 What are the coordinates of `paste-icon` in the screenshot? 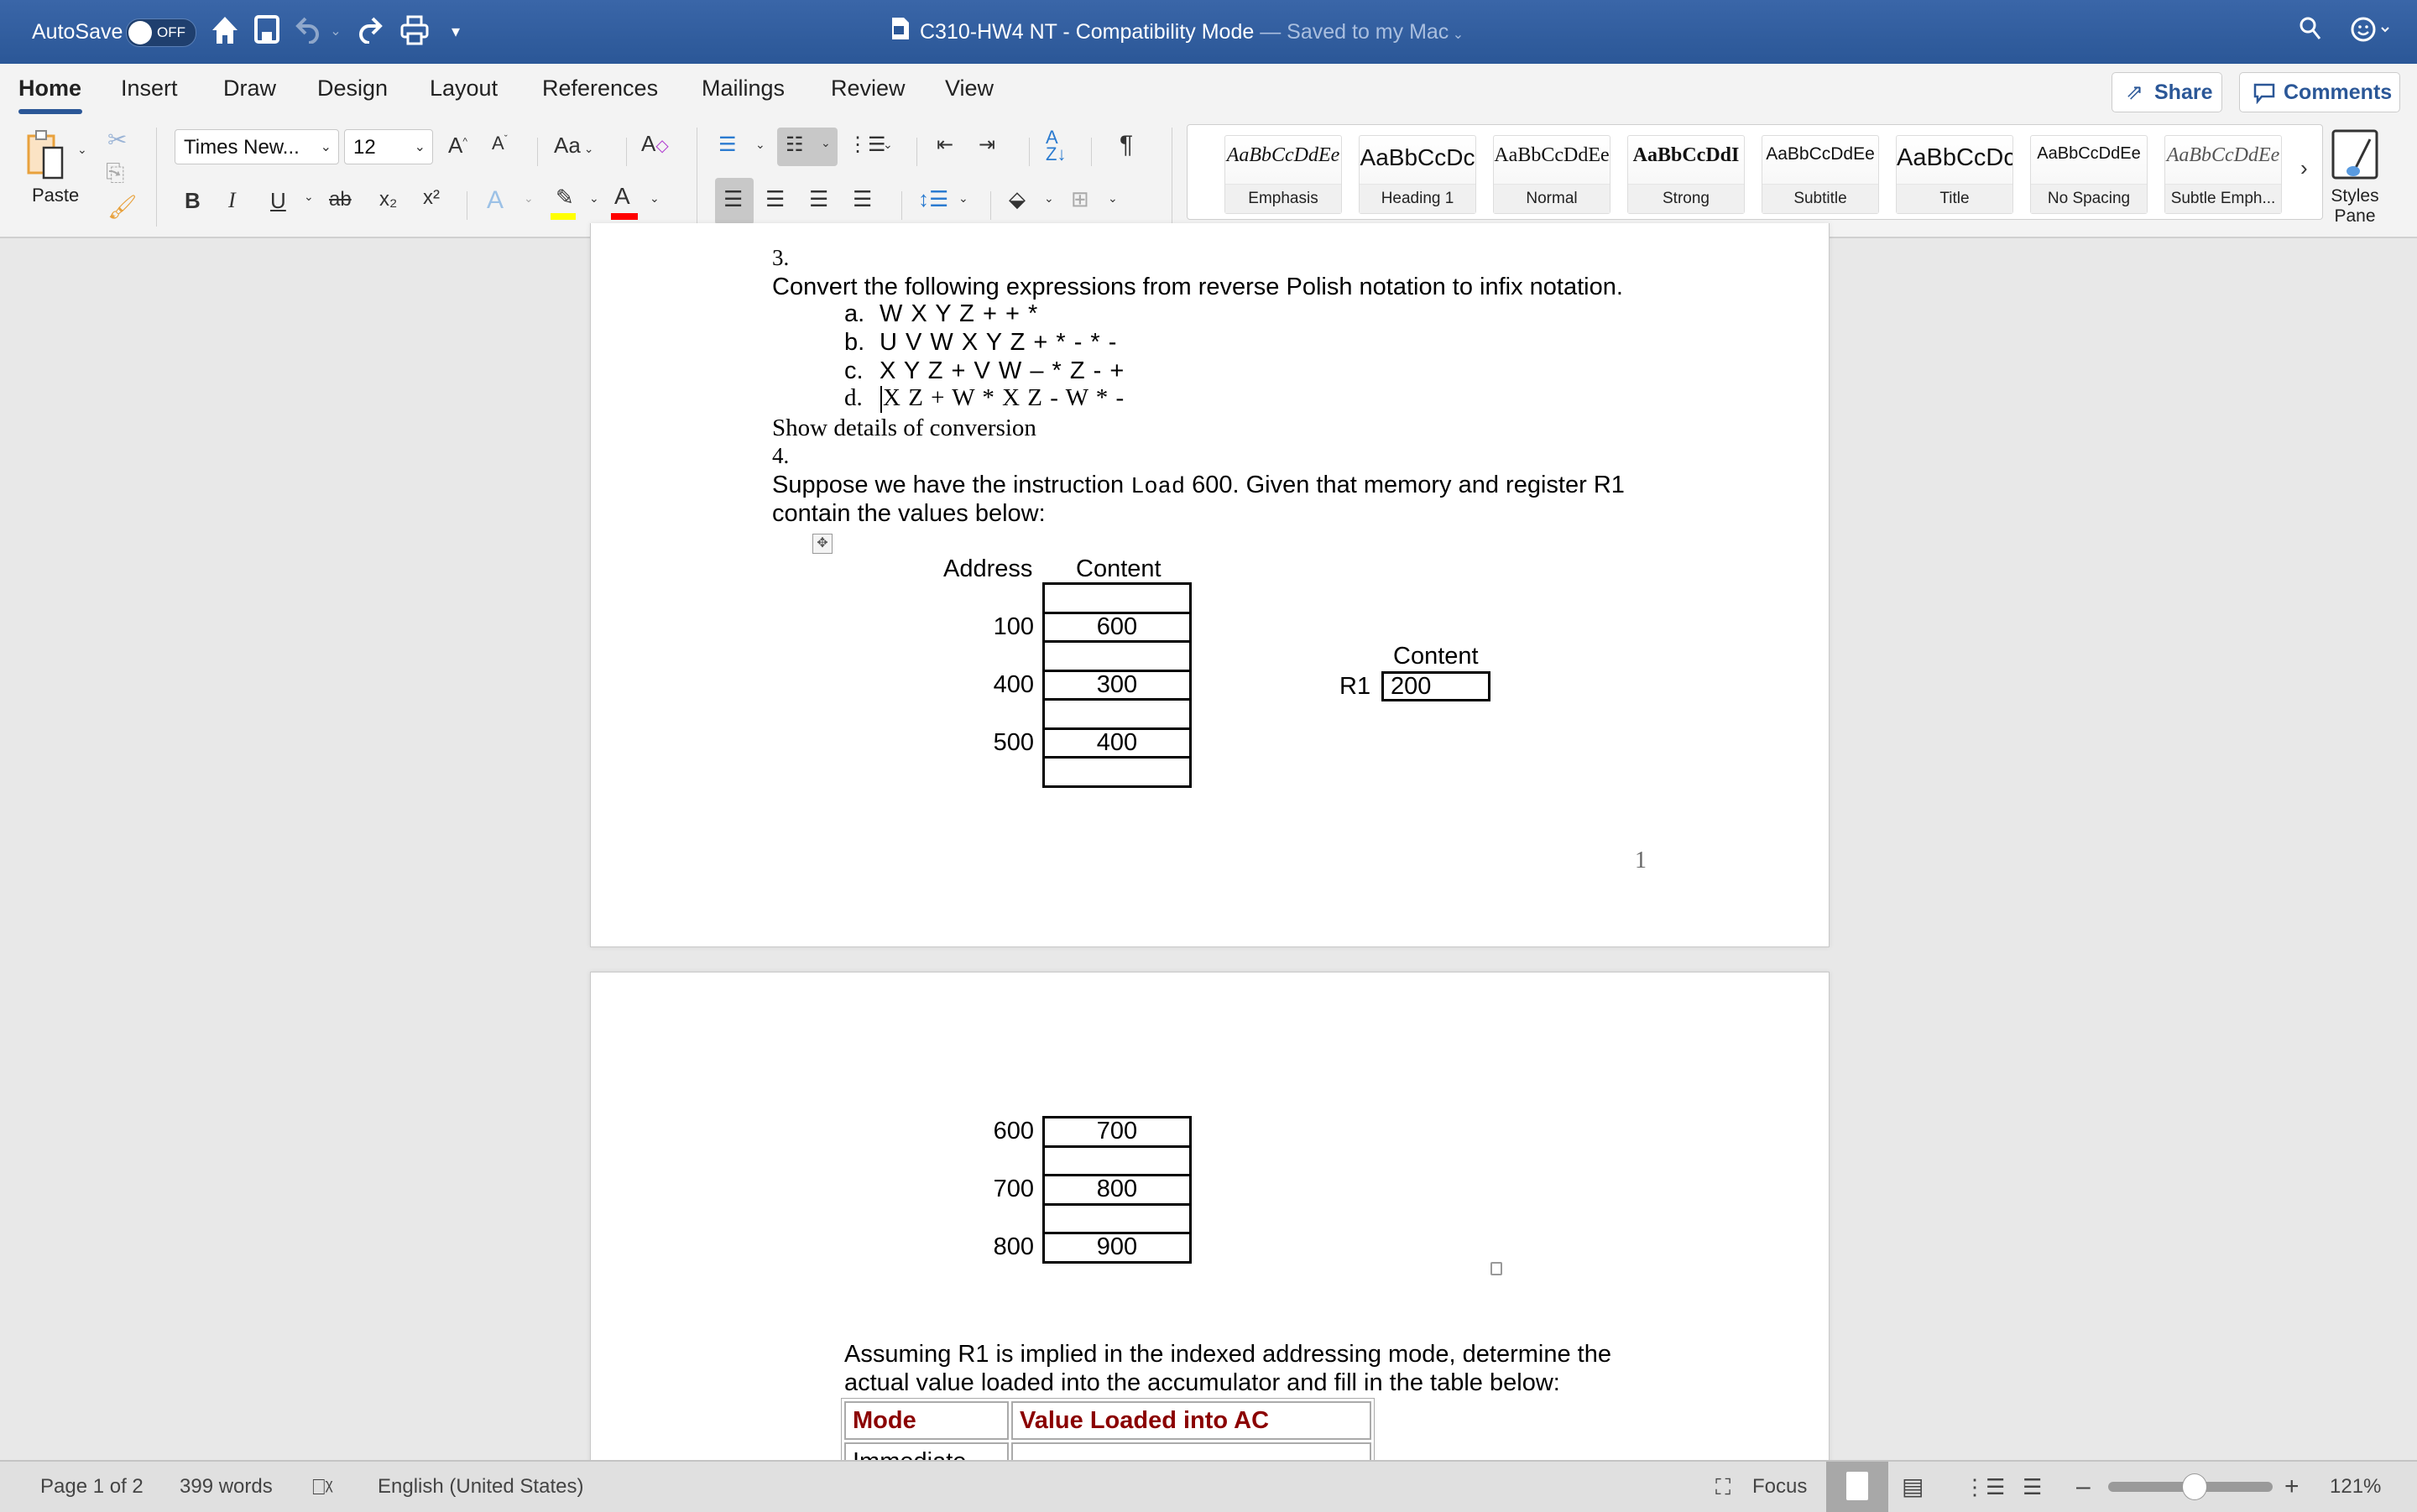 It's located at (44, 154).